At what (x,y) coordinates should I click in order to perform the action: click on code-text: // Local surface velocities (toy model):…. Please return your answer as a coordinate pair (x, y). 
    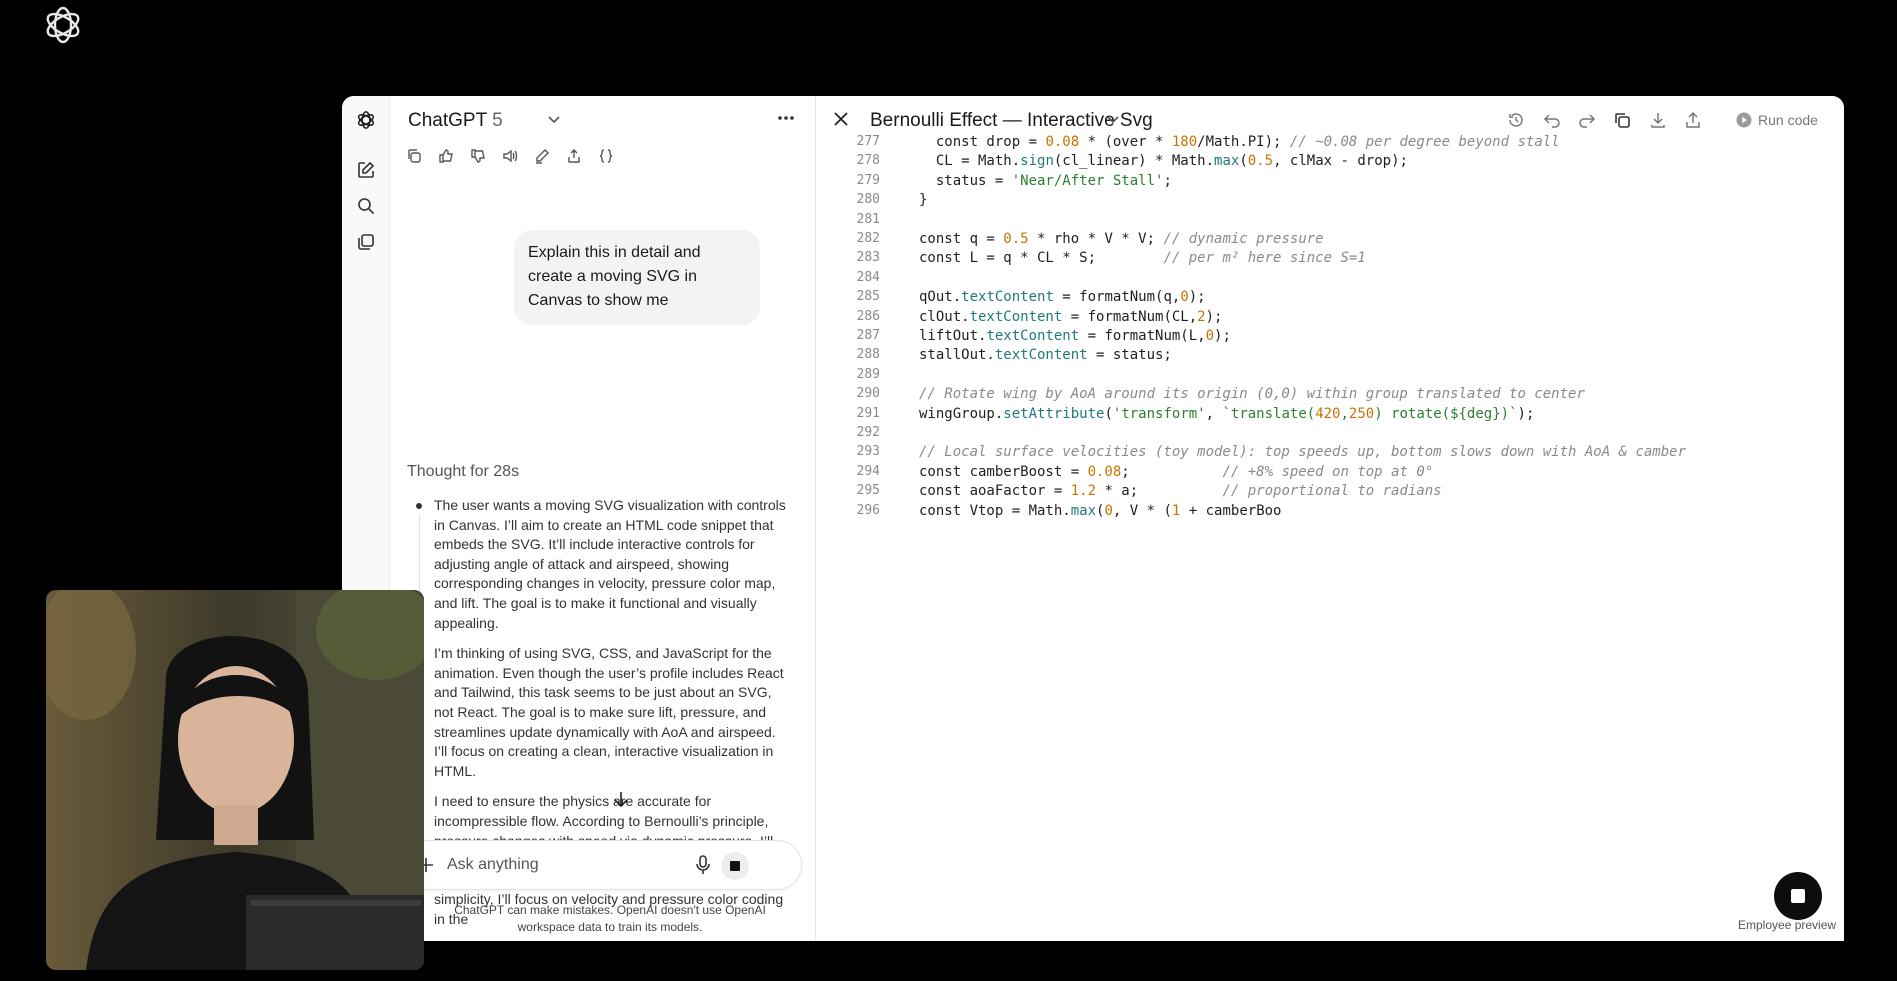
    Looking at the image, I should click on (1303, 452).